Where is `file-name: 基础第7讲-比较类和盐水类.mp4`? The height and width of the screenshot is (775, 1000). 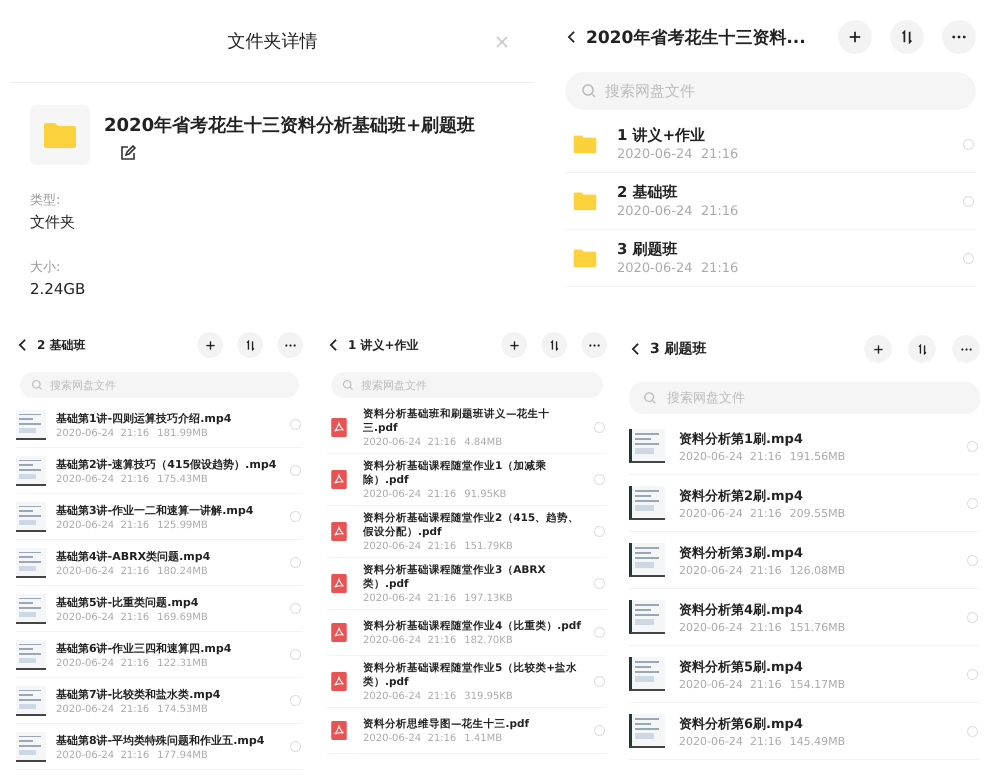
file-name: 基础第7讲-比较类和盐水类.mp4 is located at coordinates (139, 694).